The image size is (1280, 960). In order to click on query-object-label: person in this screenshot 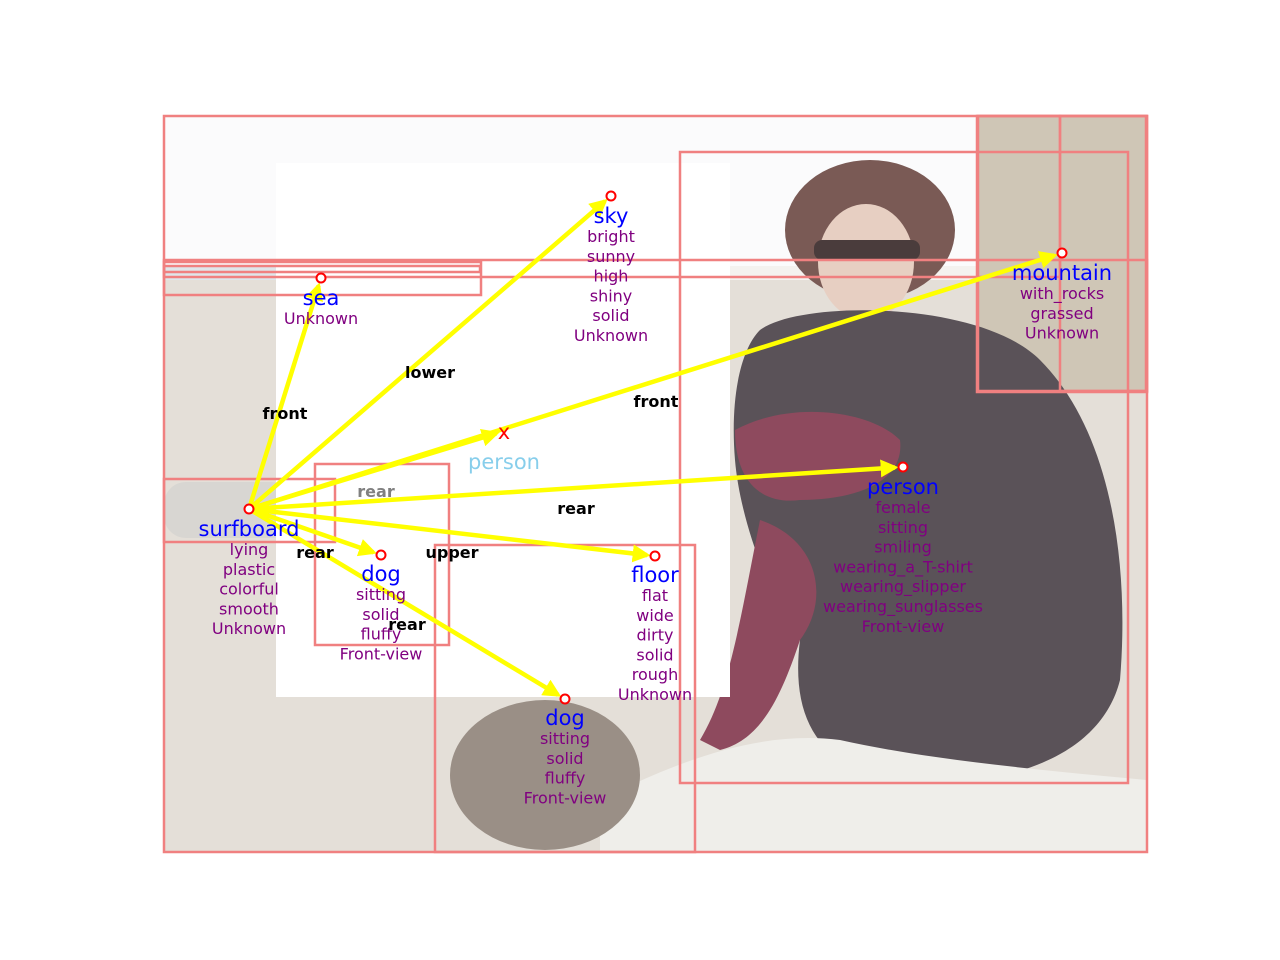, I will do `click(504, 462)`.